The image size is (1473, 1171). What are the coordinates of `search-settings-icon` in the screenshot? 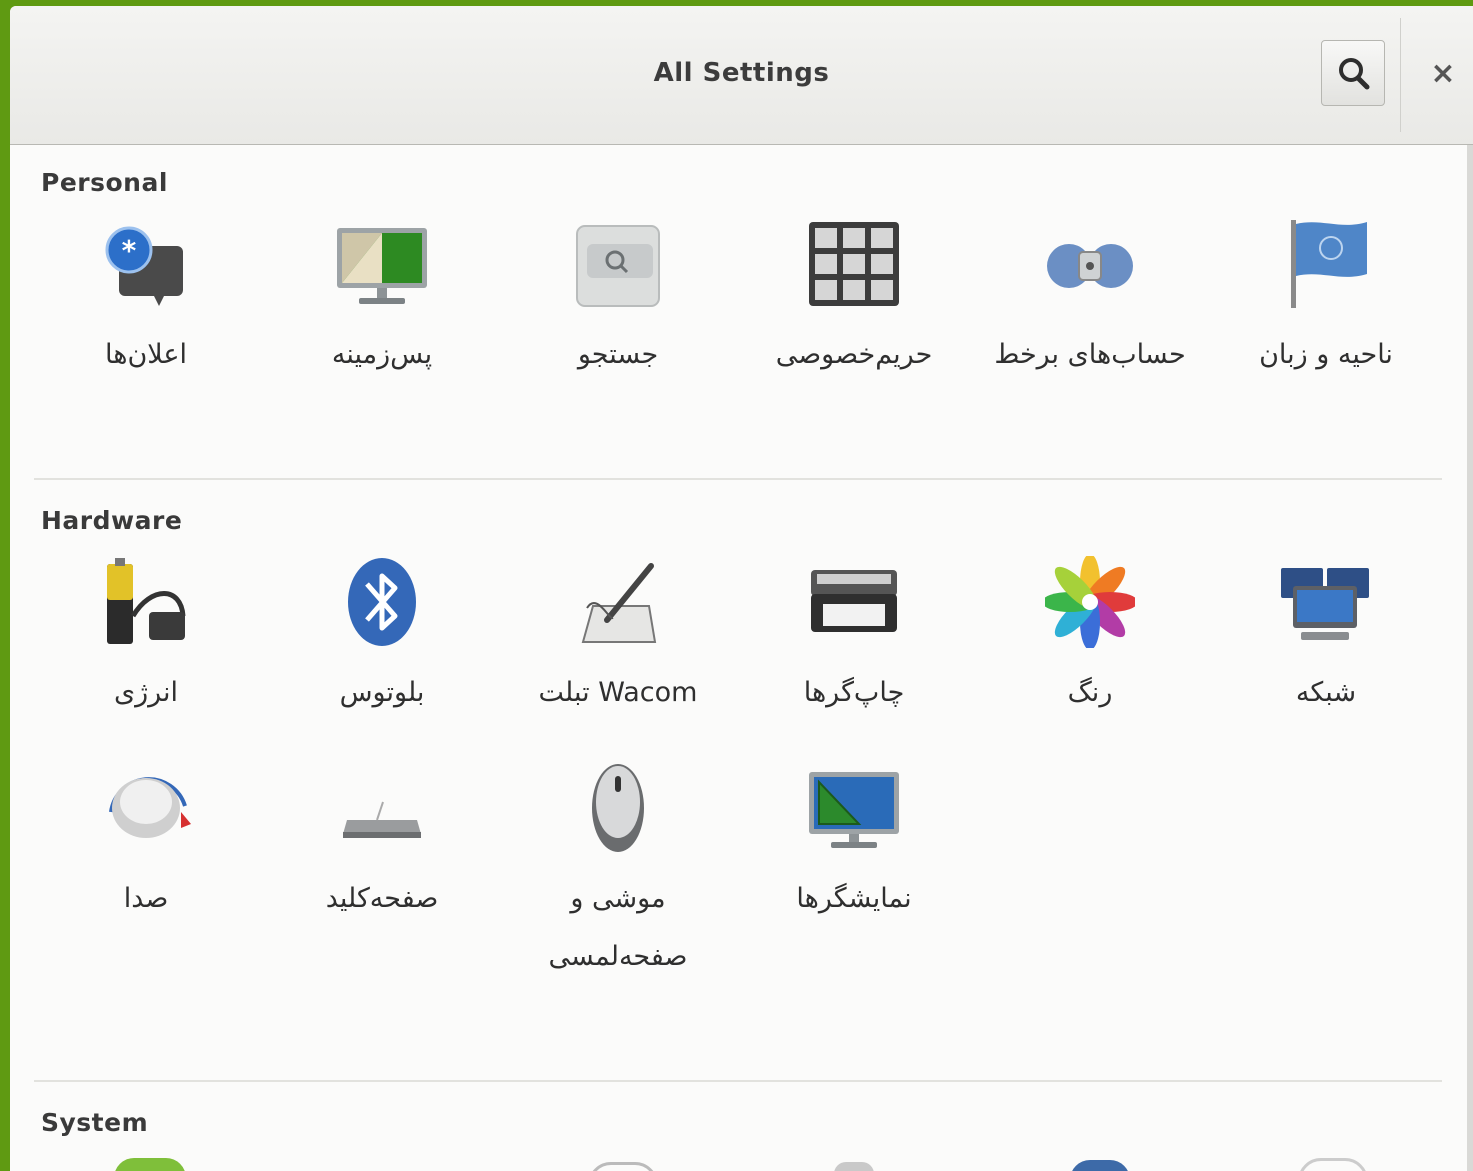 It's located at (618, 266).